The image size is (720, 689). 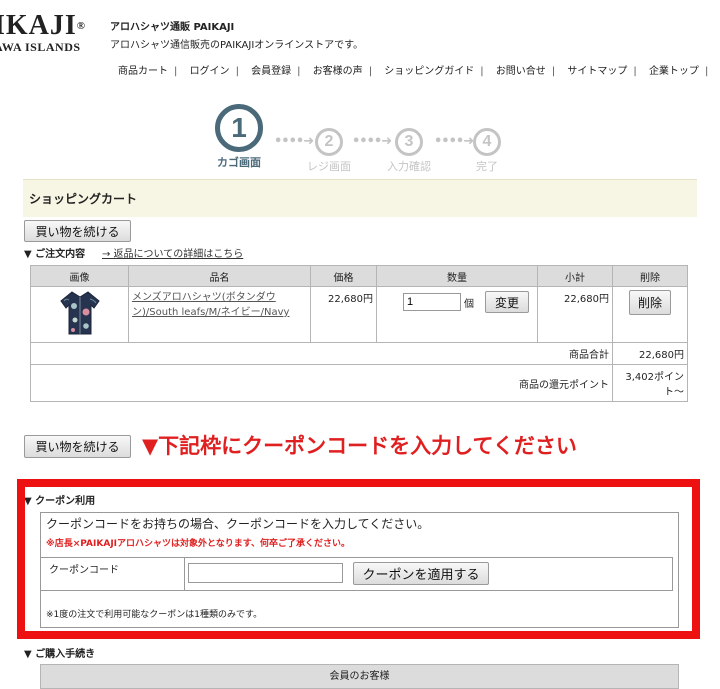 I want to click on col-price: 価格, so click(x=343, y=276).